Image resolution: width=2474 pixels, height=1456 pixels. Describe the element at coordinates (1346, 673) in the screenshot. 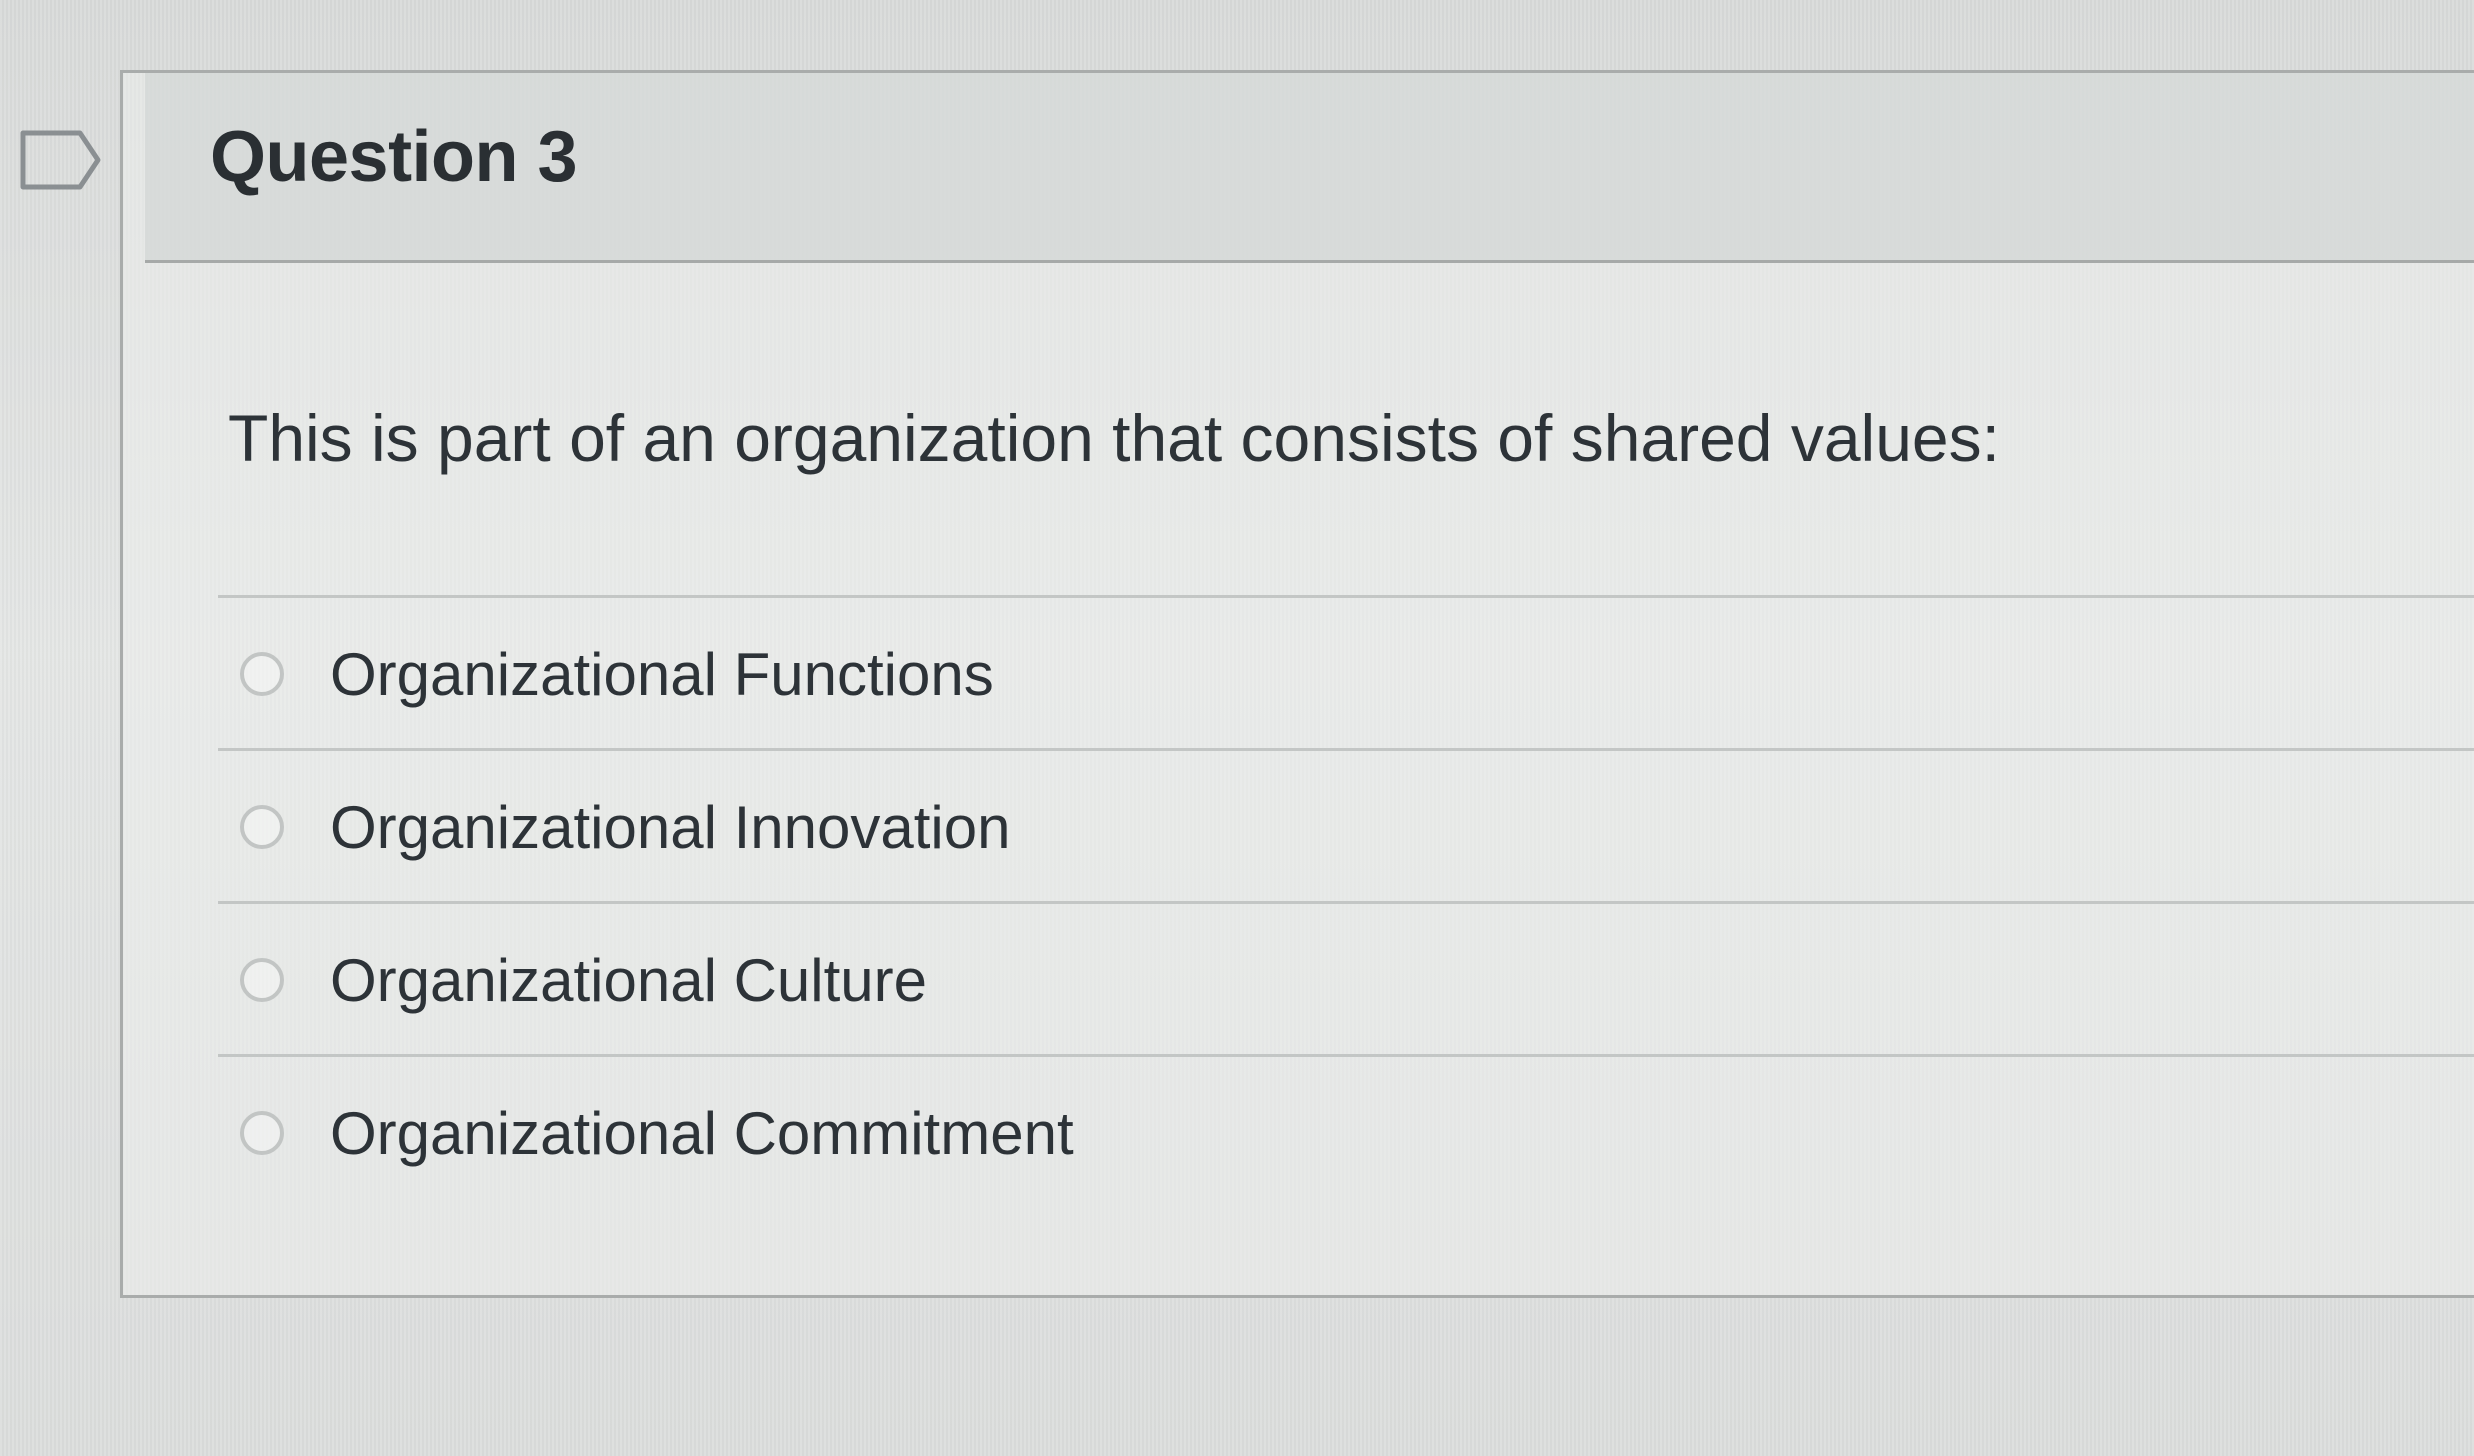

I see `answer-option: Organizational Functions` at that location.